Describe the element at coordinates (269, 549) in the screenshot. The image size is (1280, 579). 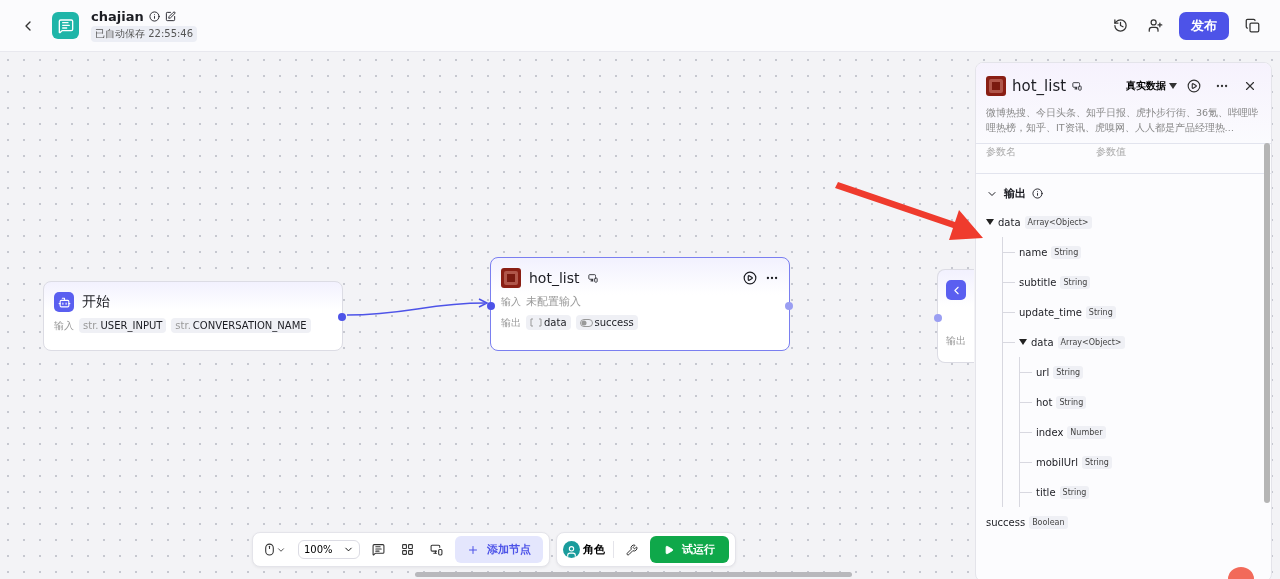
I see `mouse-icon` at that location.